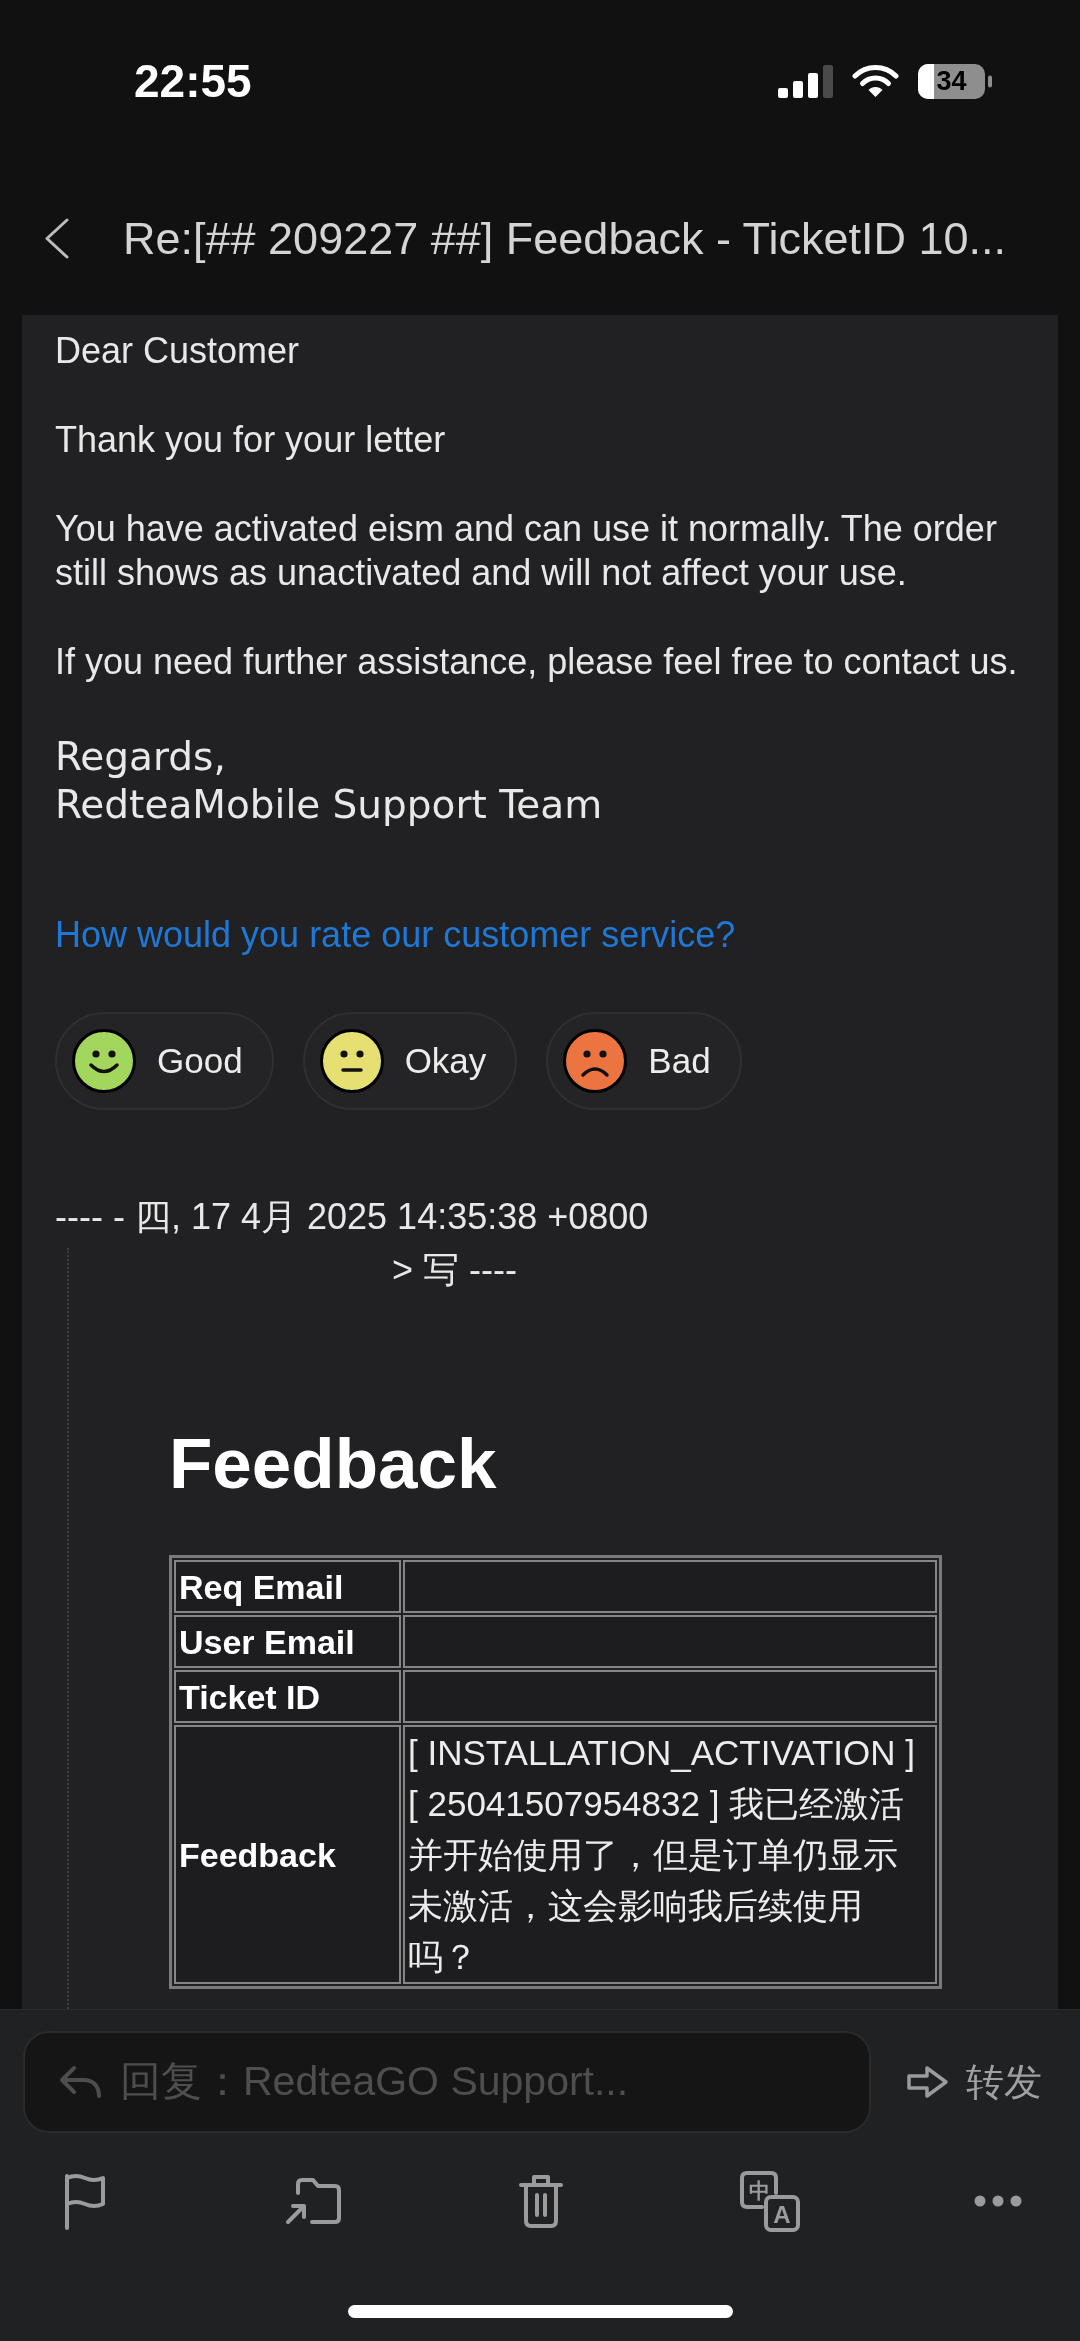 The width and height of the screenshot is (1080, 2341). Describe the element at coordinates (951, 81) in the screenshot. I see `battery-percentage: 34` at that location.